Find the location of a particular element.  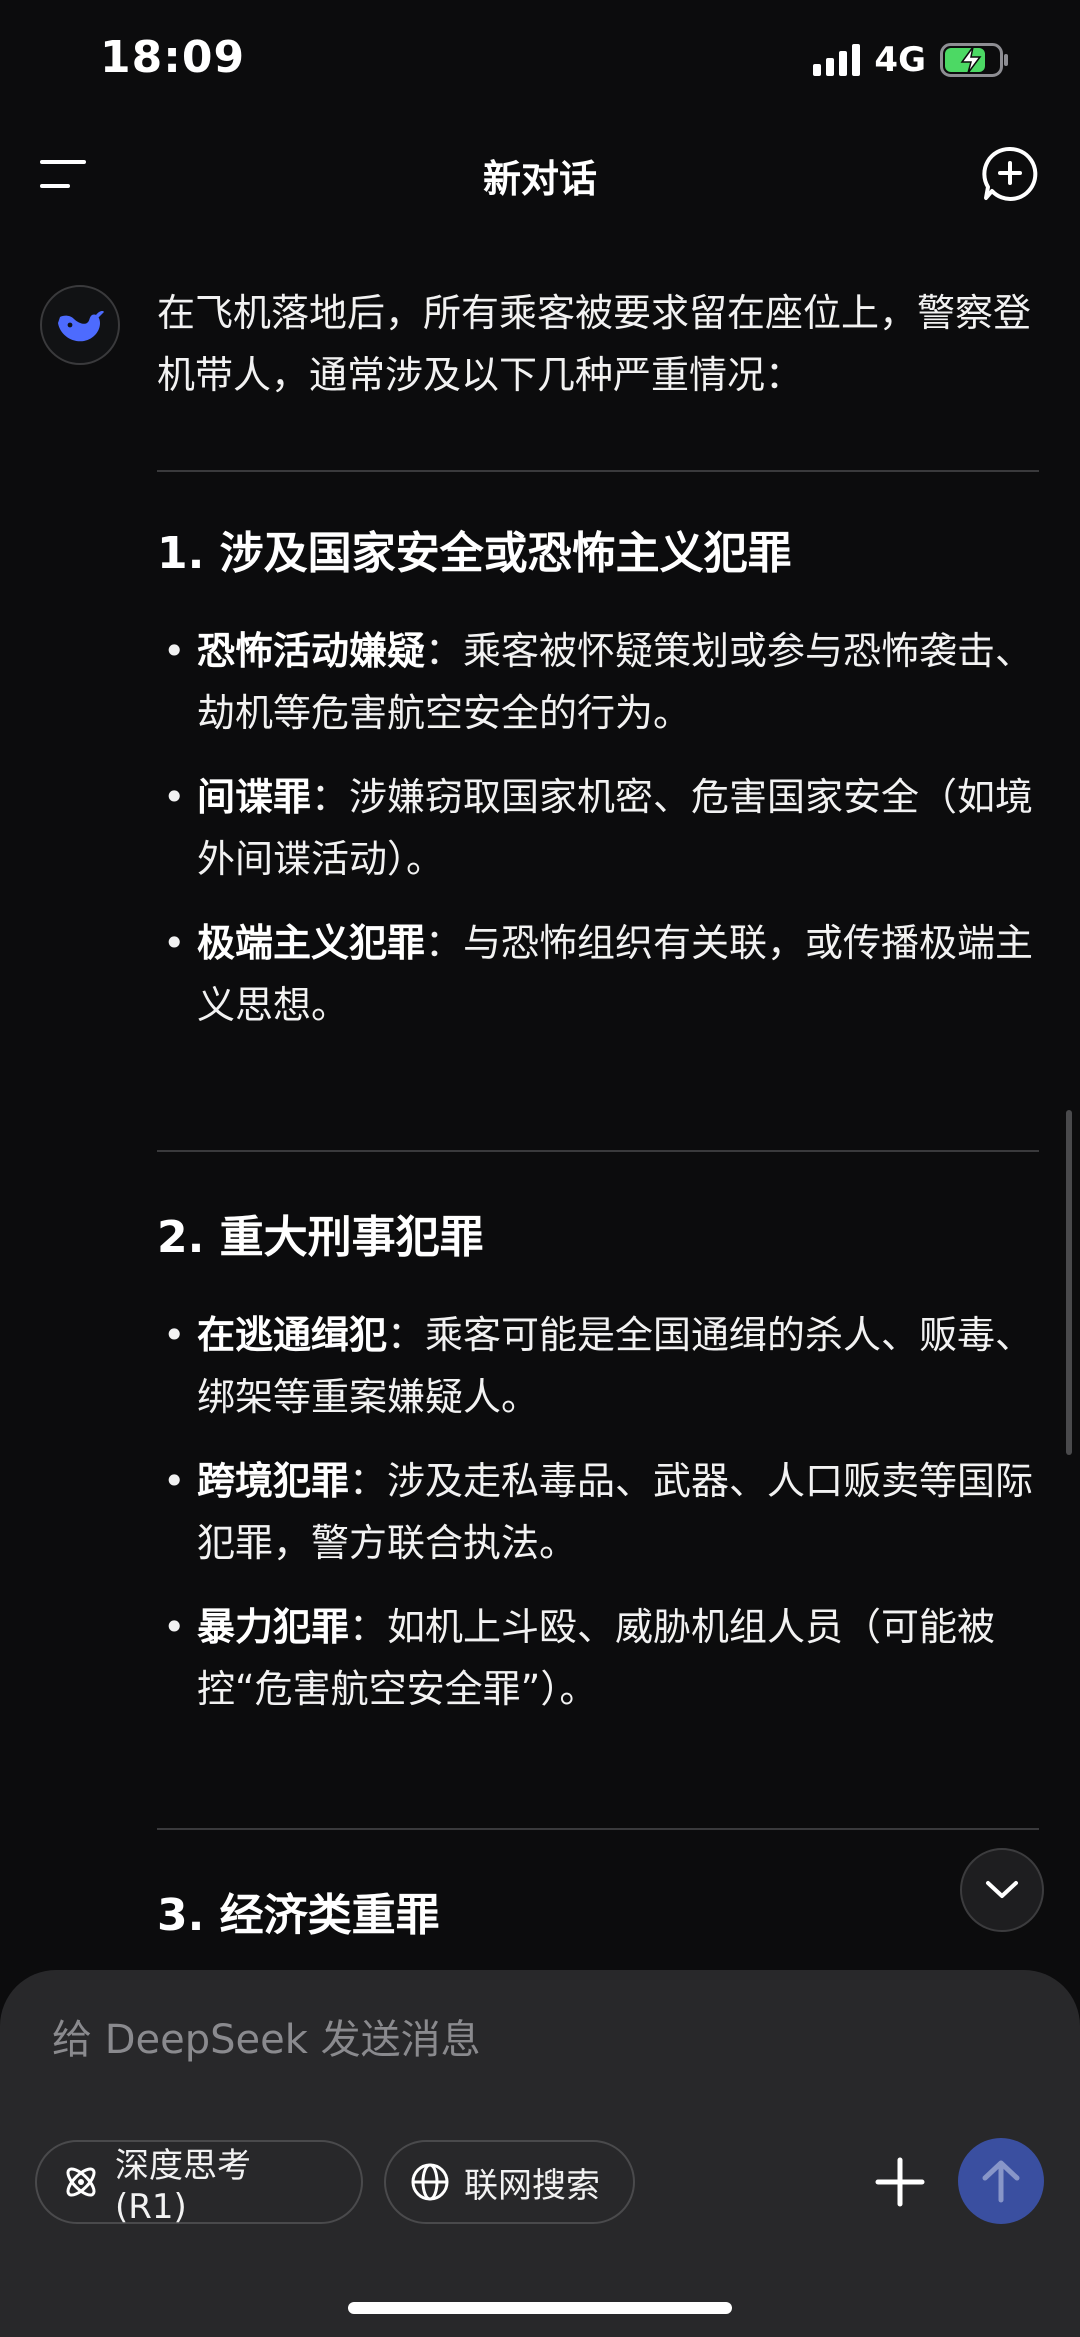

atom-icon is located at coordinates (81, 2182).